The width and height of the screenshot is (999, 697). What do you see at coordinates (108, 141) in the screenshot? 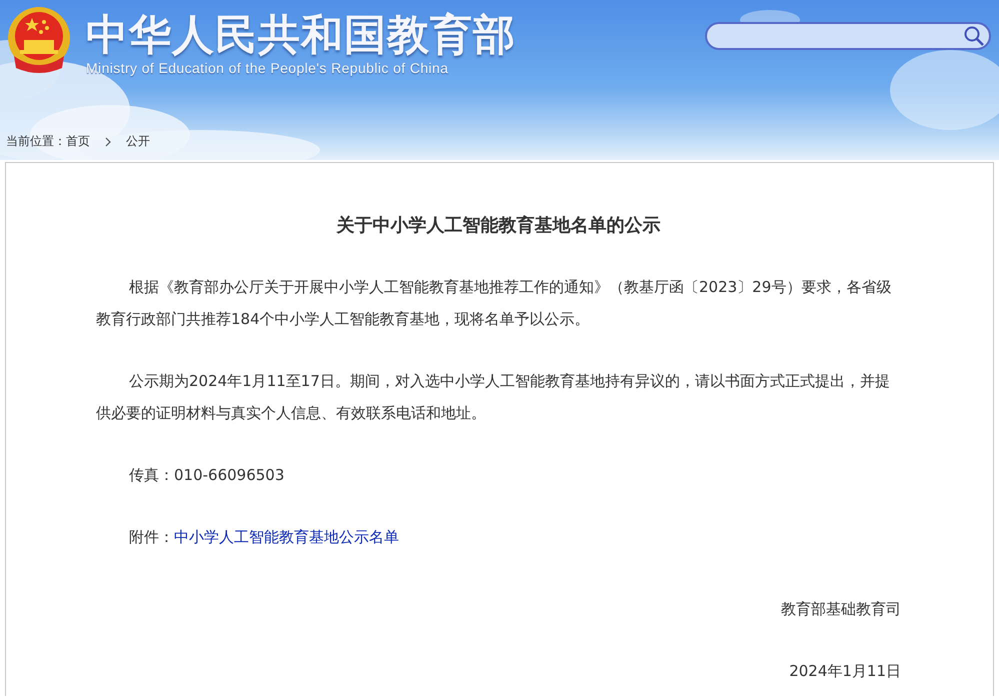
I see `chevron-right-icon` at bounding box center [108, 141].